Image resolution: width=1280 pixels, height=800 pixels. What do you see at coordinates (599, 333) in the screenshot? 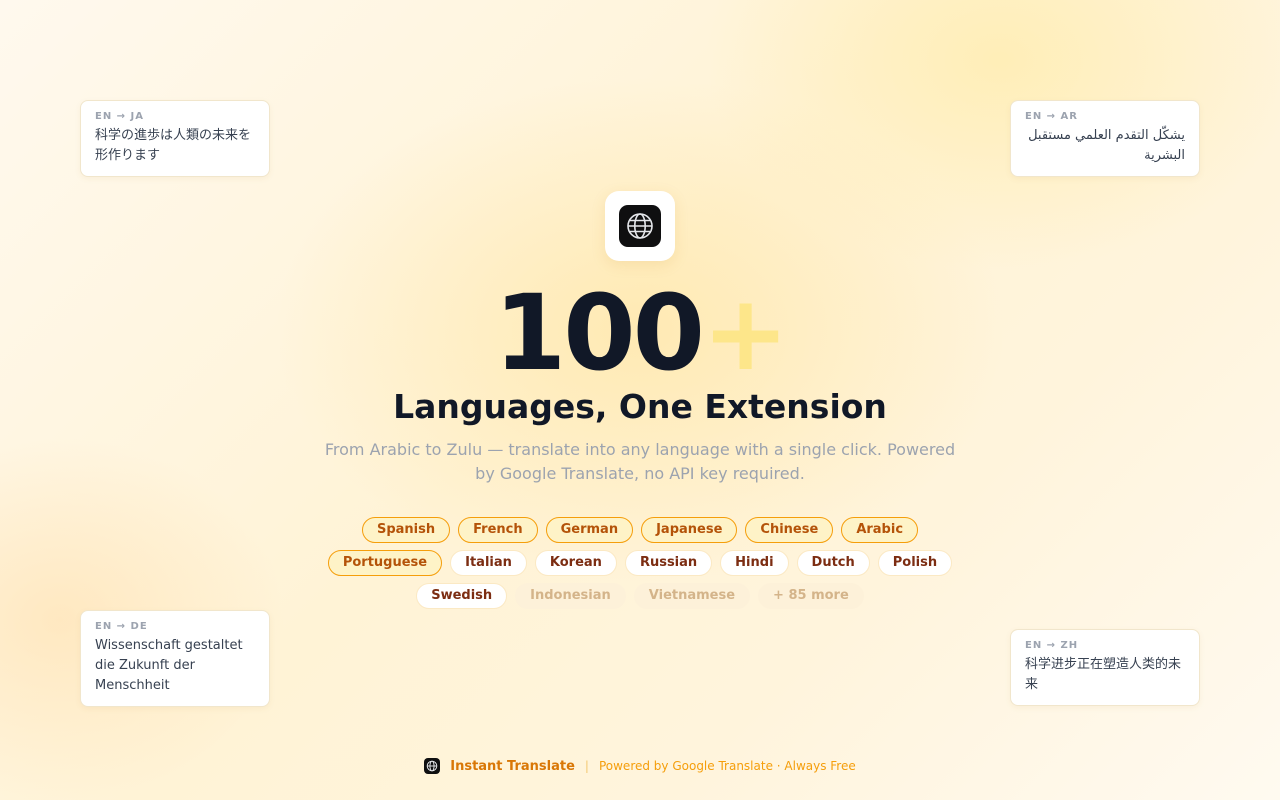
I see `language-count-number: 100` at bounding box center [599, 333].